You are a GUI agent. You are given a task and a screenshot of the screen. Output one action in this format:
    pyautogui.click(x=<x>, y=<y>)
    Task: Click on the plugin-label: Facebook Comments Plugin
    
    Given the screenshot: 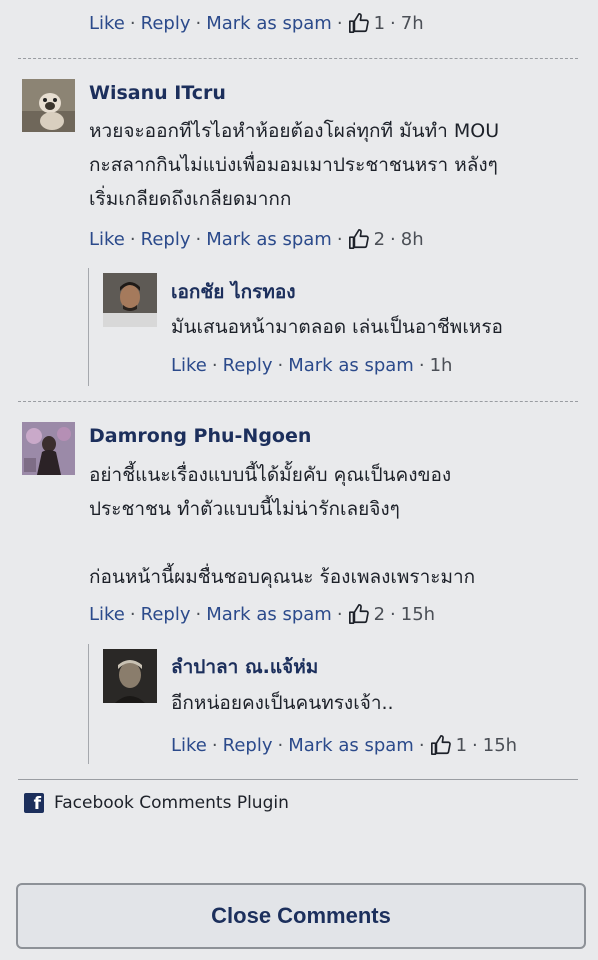 What is the action you would take?
    pyautogui.click(x=171, y=803)
    